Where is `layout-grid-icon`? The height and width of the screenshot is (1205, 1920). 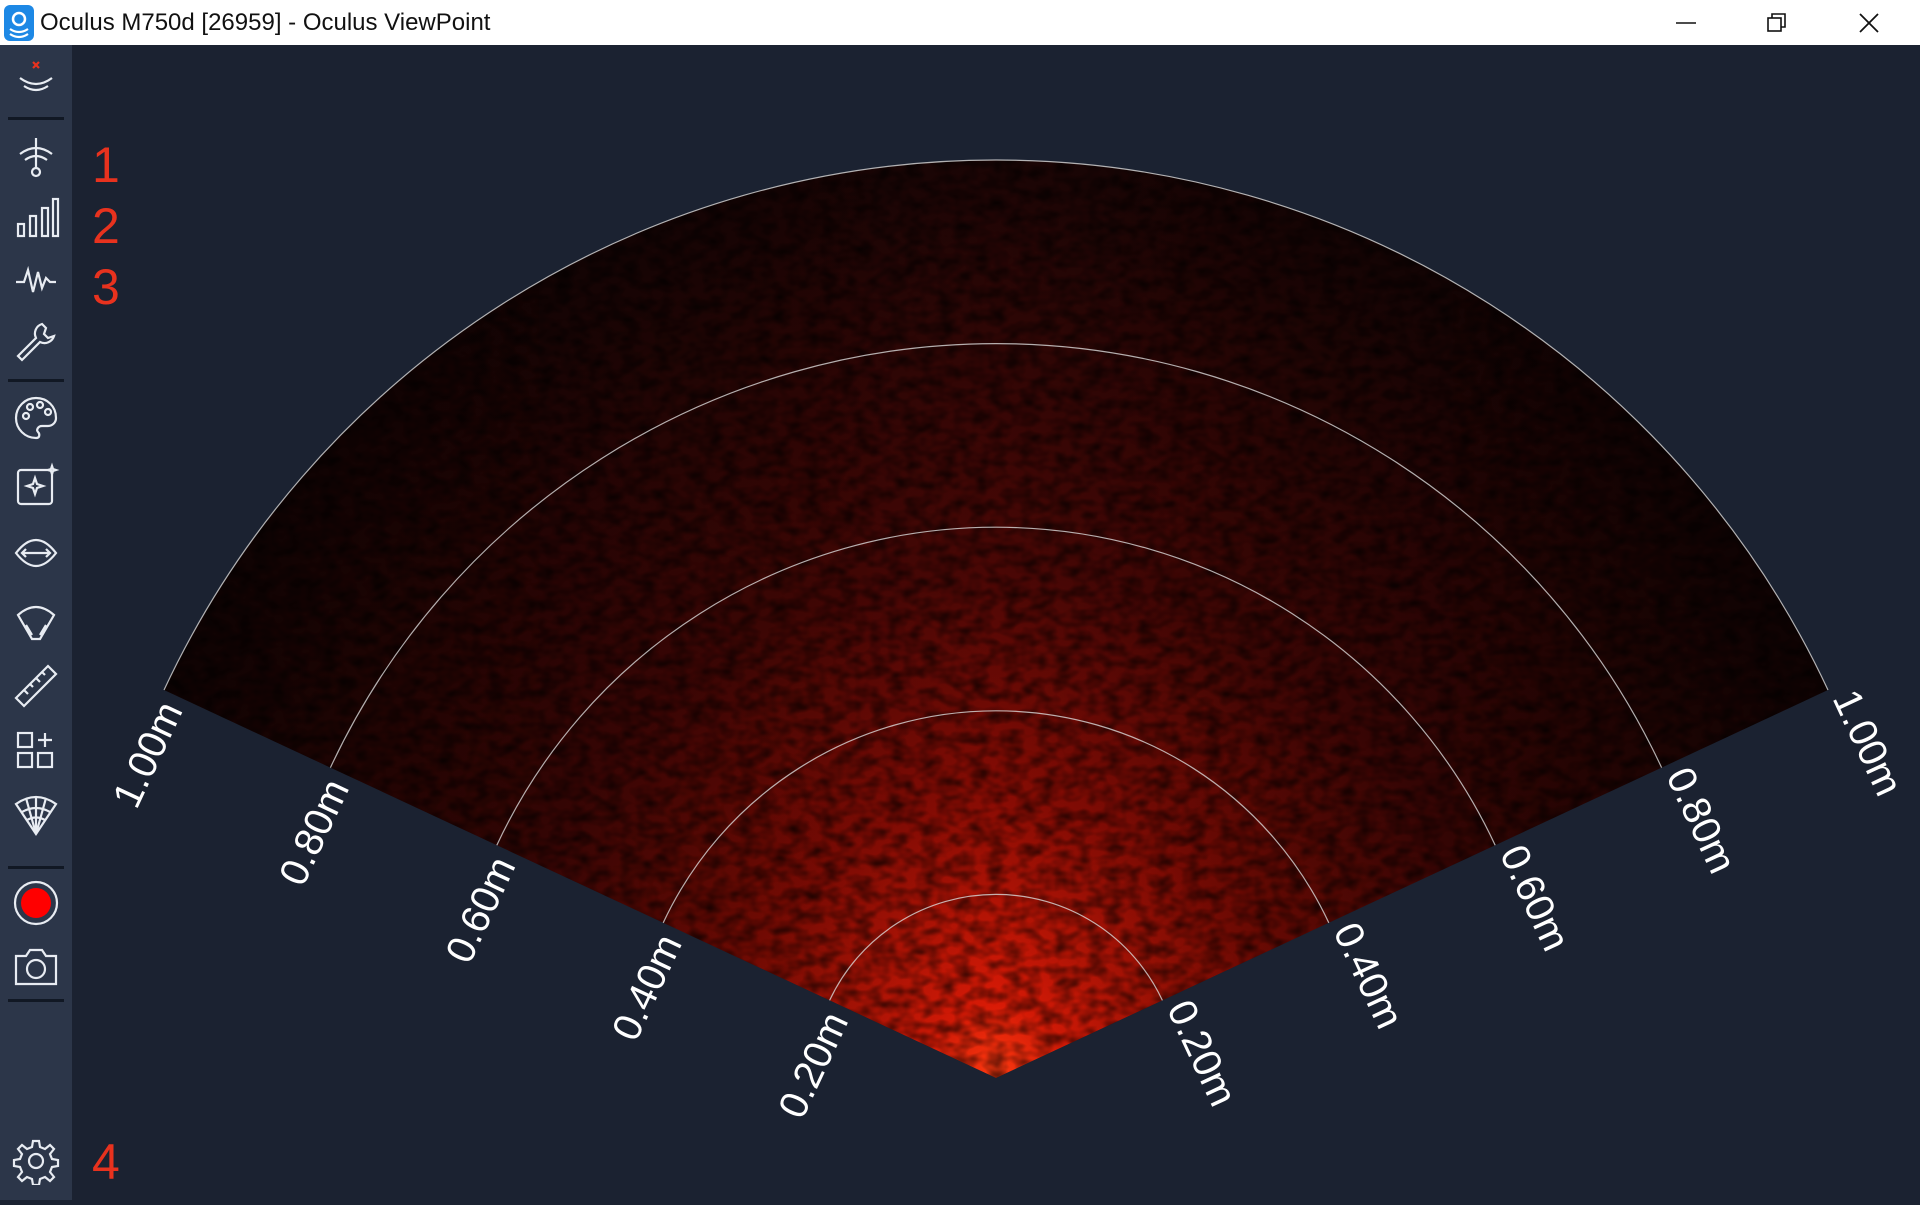 layout-grid-icon is located at coordinates (35, 750).